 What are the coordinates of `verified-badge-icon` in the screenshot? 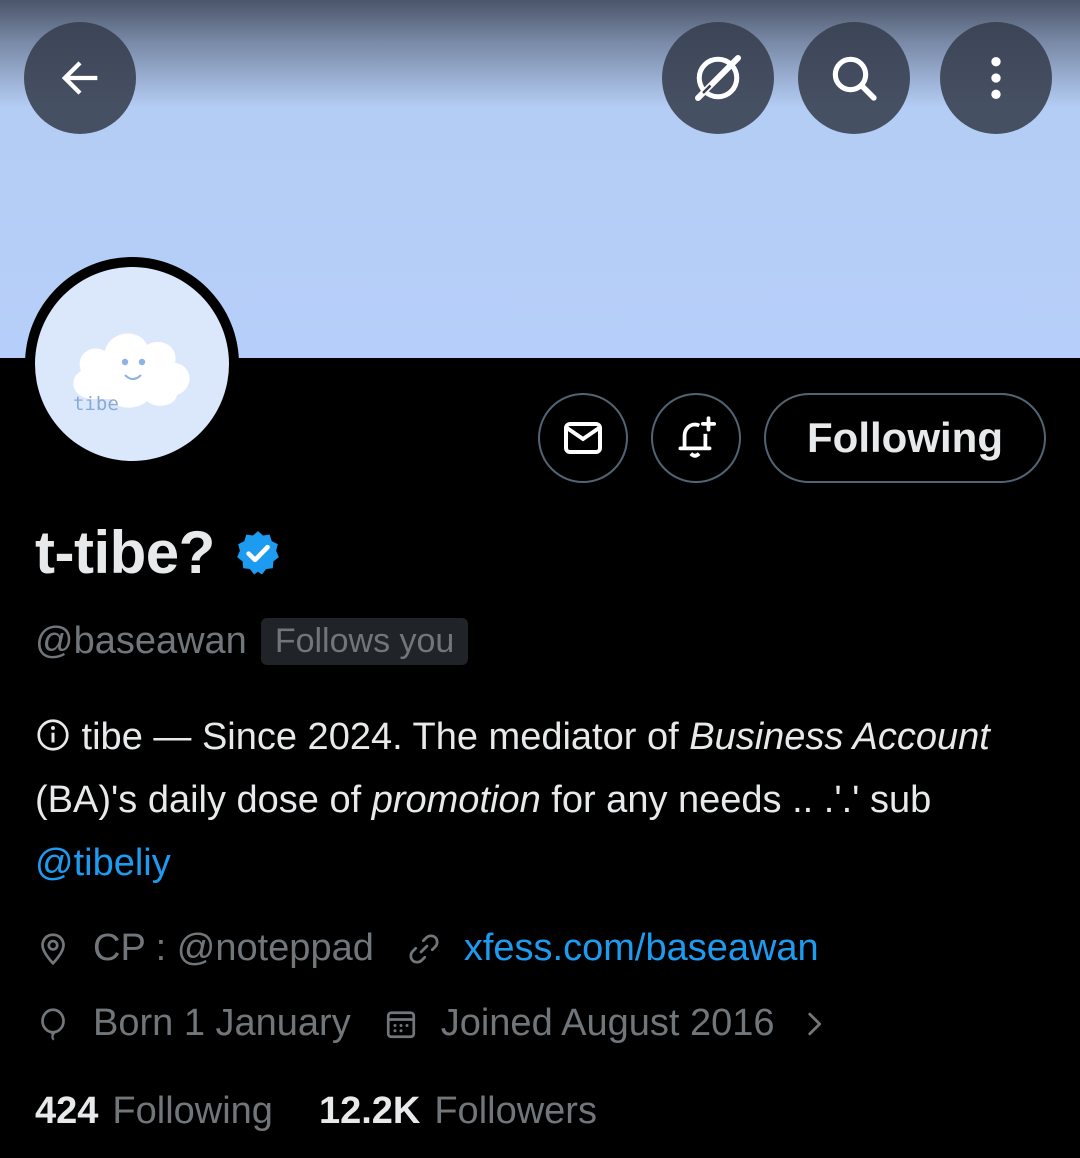 It's located at (258, 553).